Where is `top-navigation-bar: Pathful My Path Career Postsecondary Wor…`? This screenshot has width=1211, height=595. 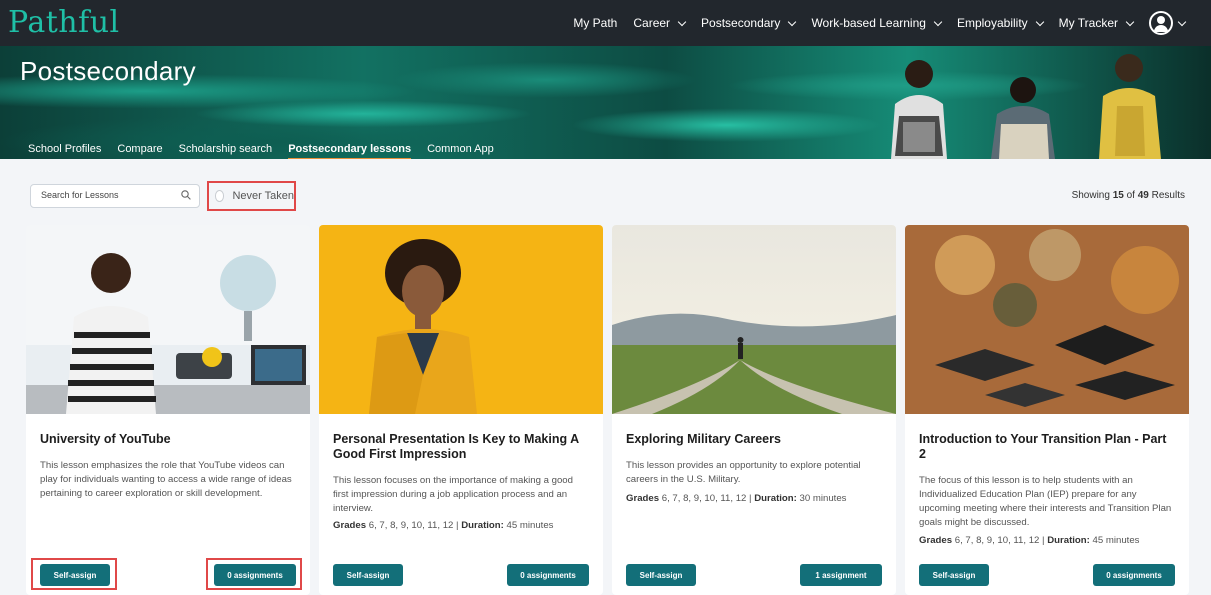 top-navigation-bar: Pathful My Path Career Postsecondary Wor… is located at coordinates (605, 23).